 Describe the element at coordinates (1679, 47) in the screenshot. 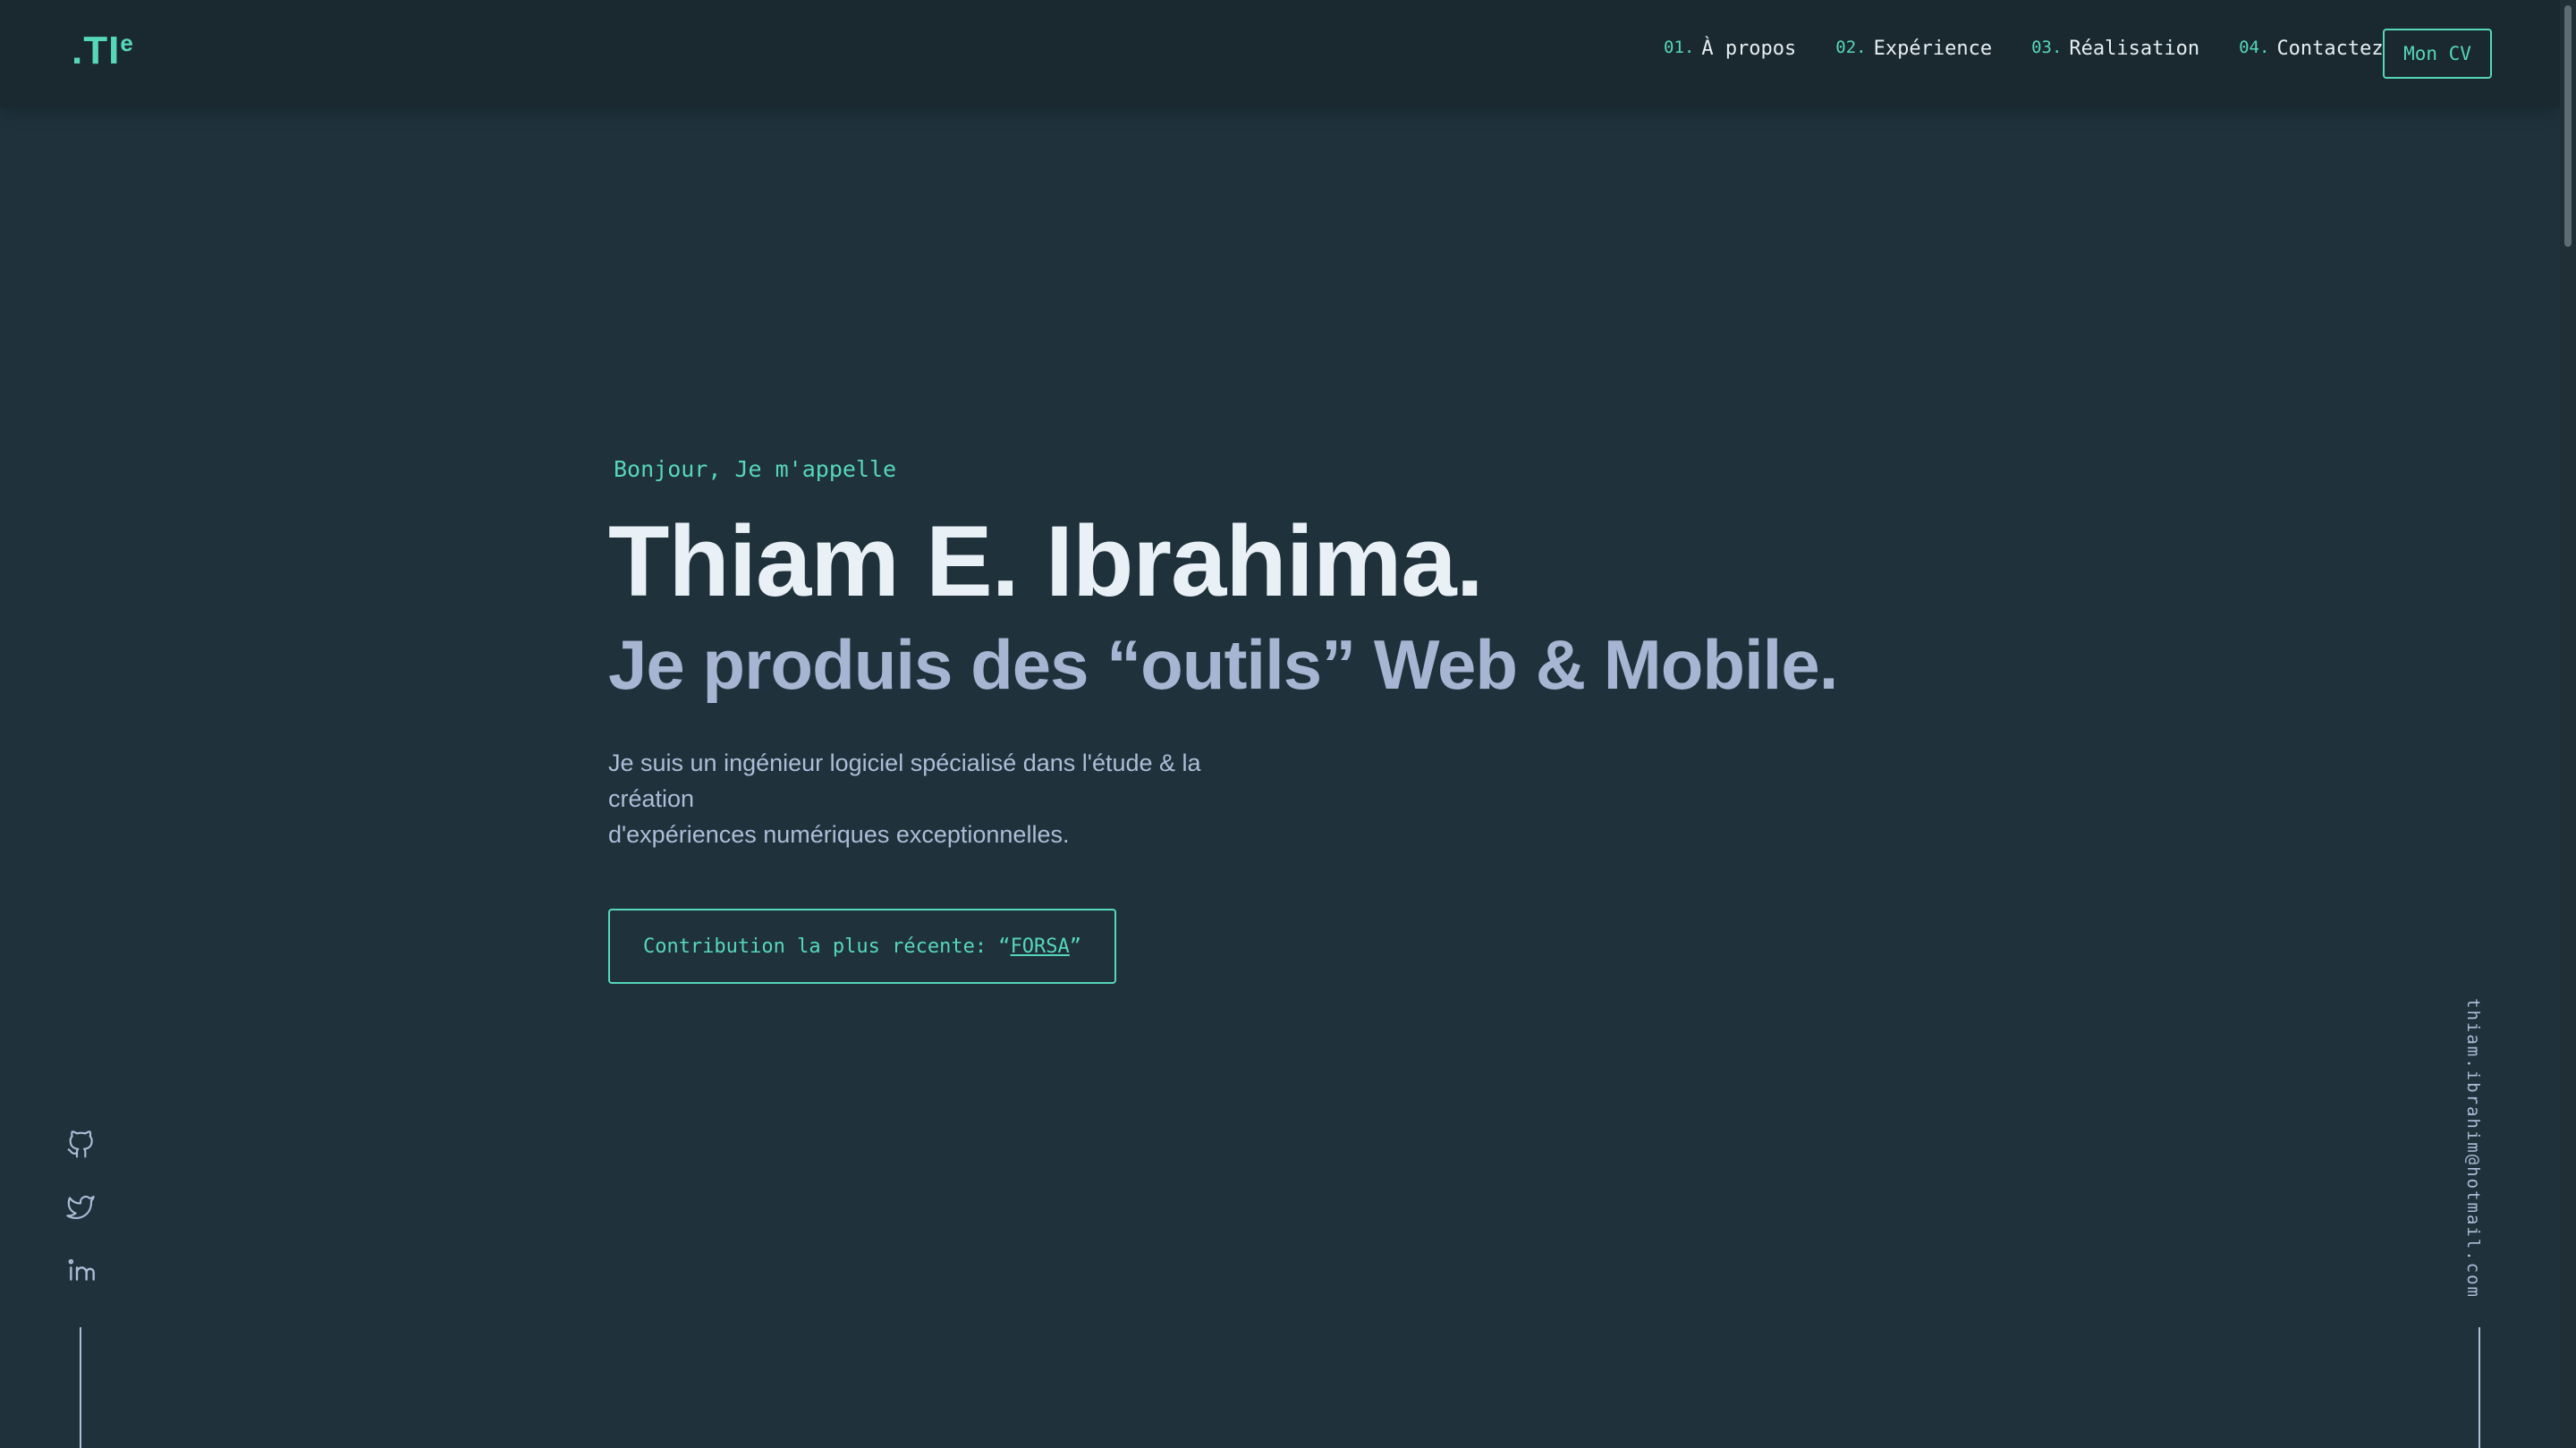

I see `nav-item-number: 01.` at that location.